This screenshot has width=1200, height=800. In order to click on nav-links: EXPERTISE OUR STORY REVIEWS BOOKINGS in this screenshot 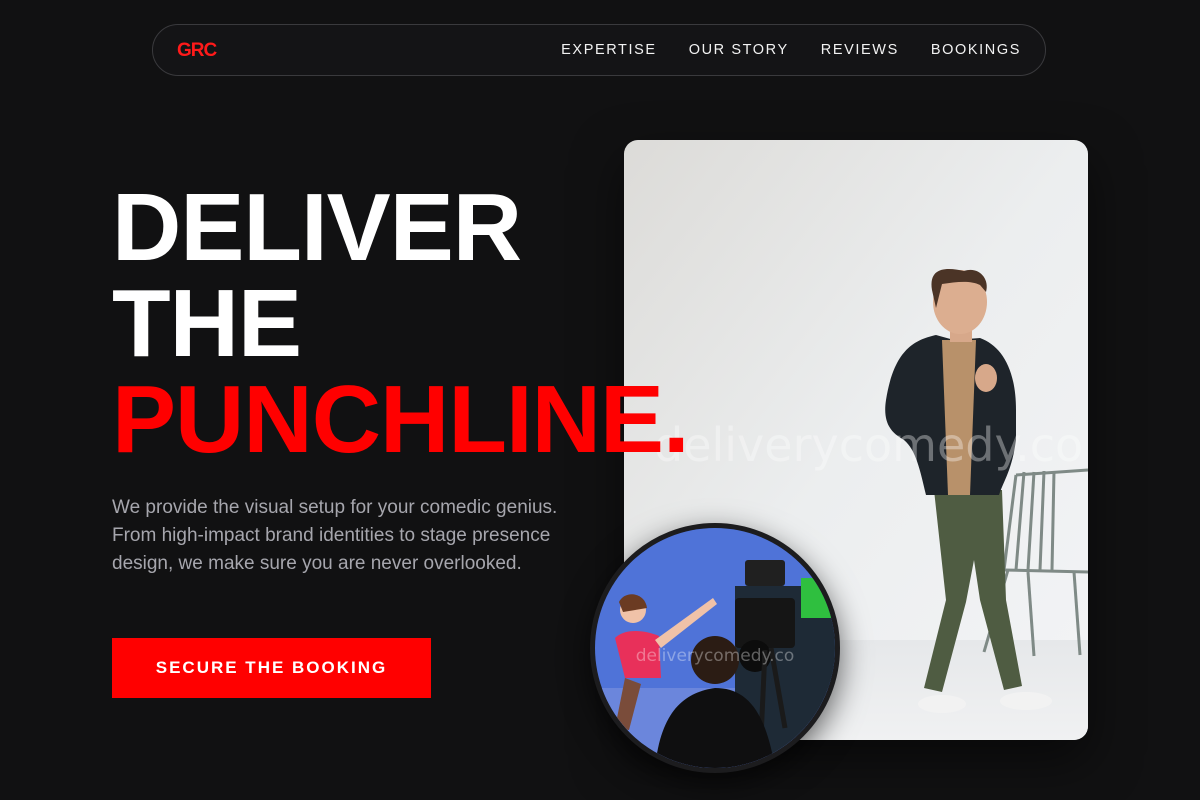, I will do `click(791, 50)`.